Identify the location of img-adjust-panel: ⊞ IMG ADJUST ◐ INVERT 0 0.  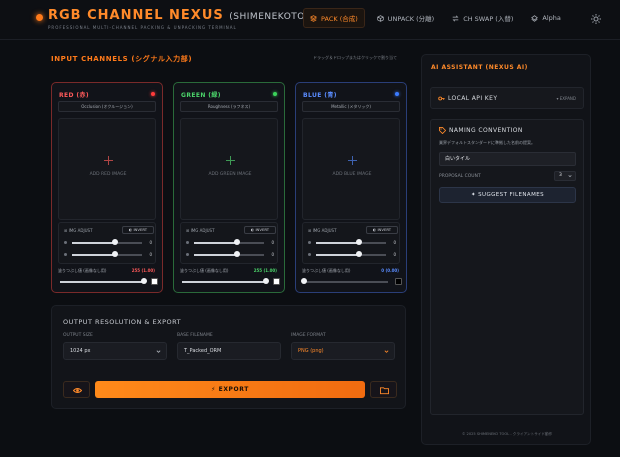
(351, 243).